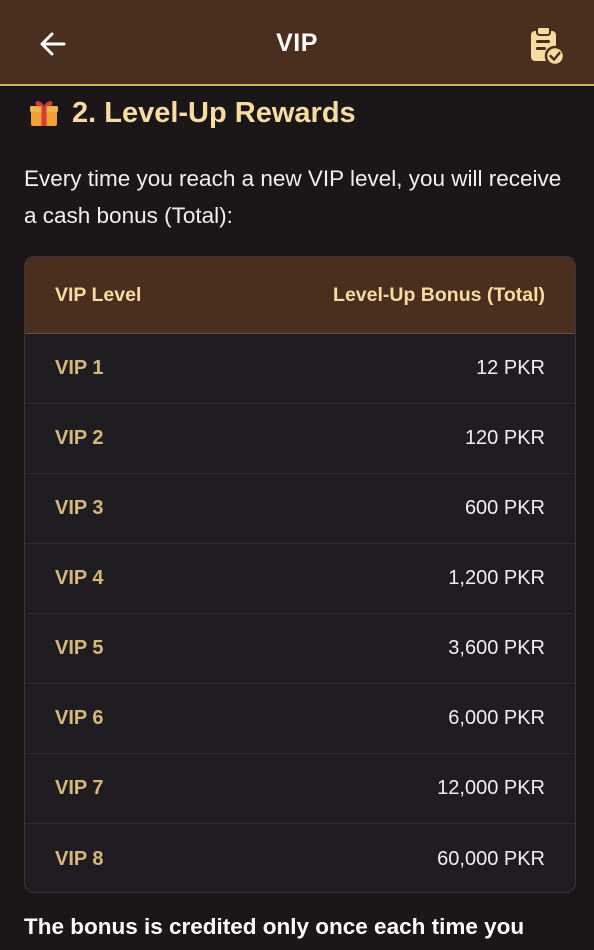 Image resolution: width=594 pixels, height=950 pixels. I want to click on bonus-cell: 600 PKR, so click(504, 508).